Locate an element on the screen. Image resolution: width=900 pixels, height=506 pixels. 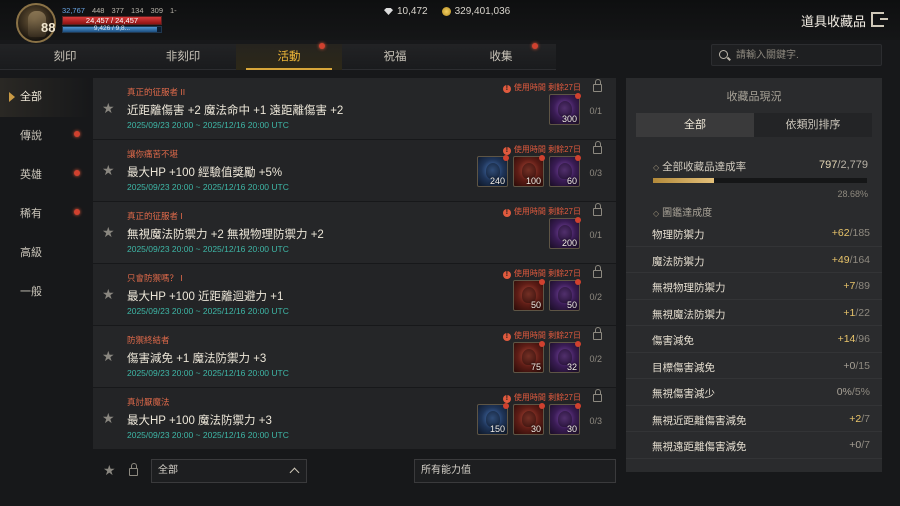
stat-row: 物理防禦力 +62/185 is located at coordinates (754, 233).